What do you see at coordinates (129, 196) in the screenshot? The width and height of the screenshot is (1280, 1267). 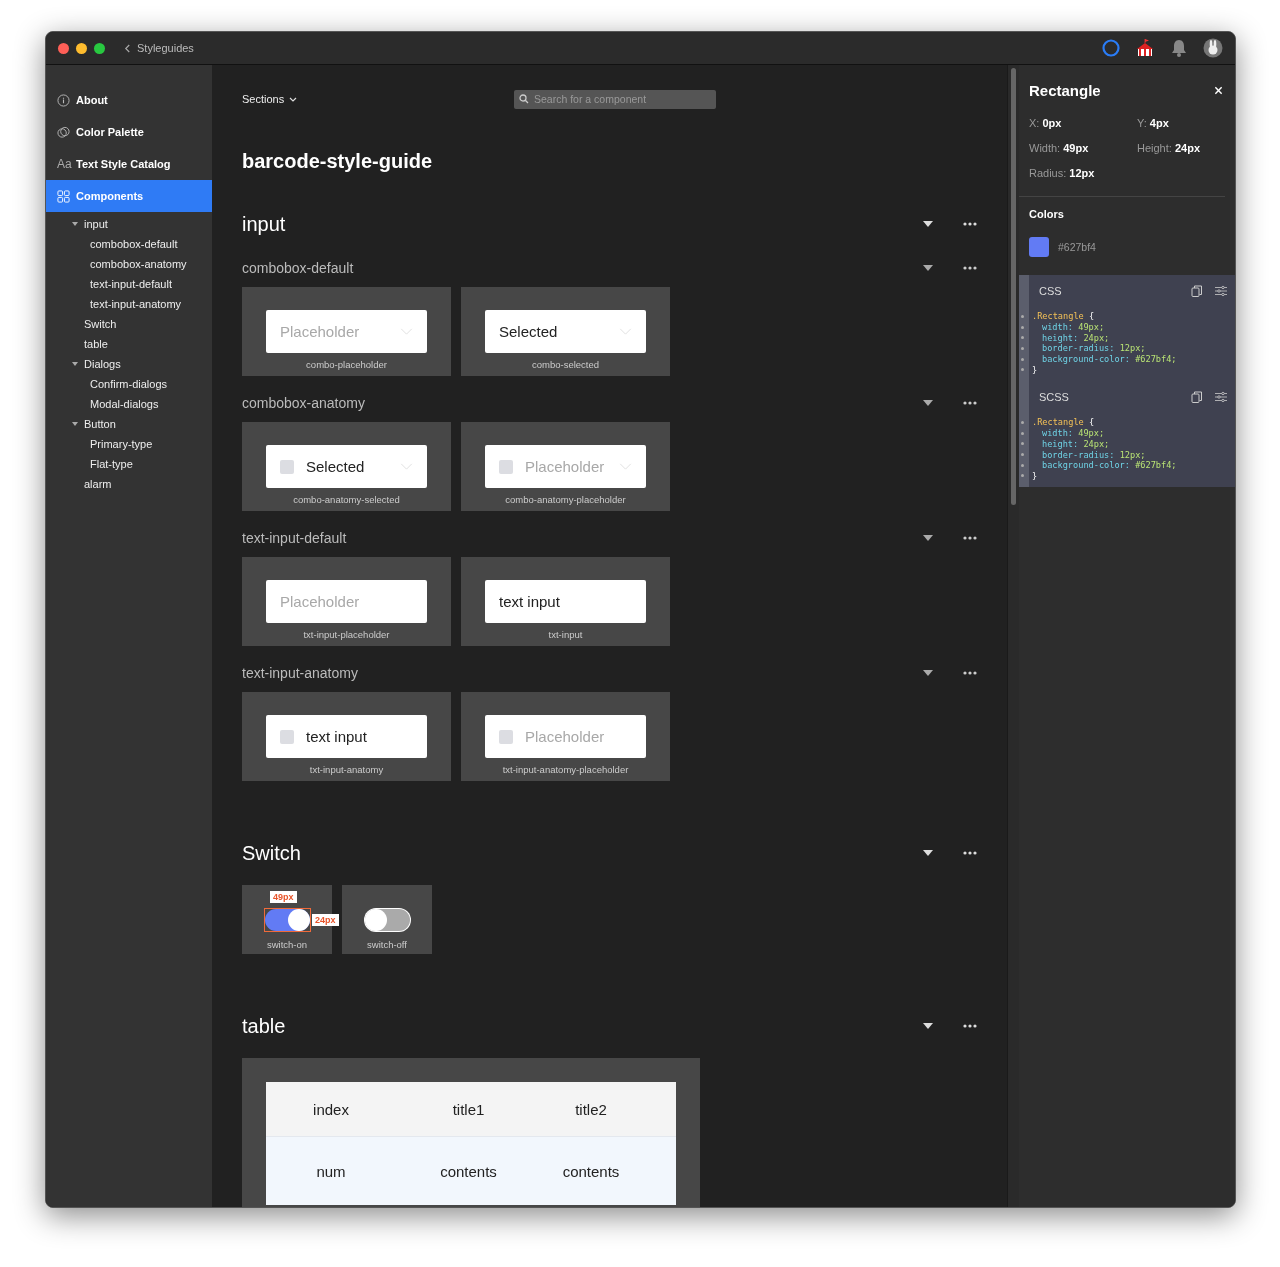 I see `sidebar-item: Components` at bounding box center [129, 196].